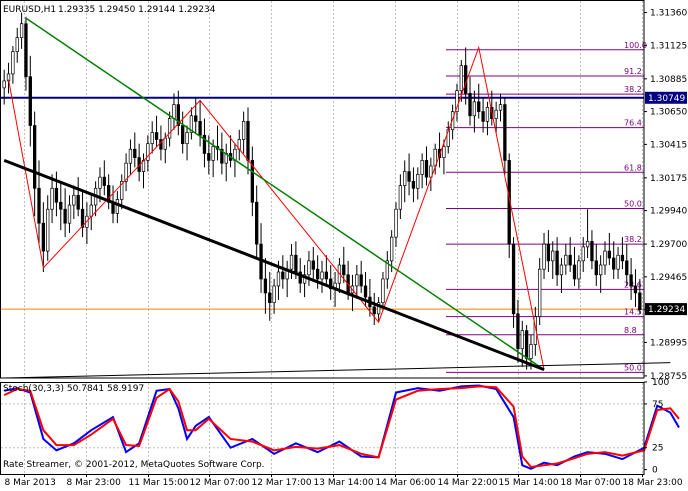  Describe the element at coordinates (94, 483) in the screenshot. I see `x-tick-label: 8 Mar 23:00` at that location.